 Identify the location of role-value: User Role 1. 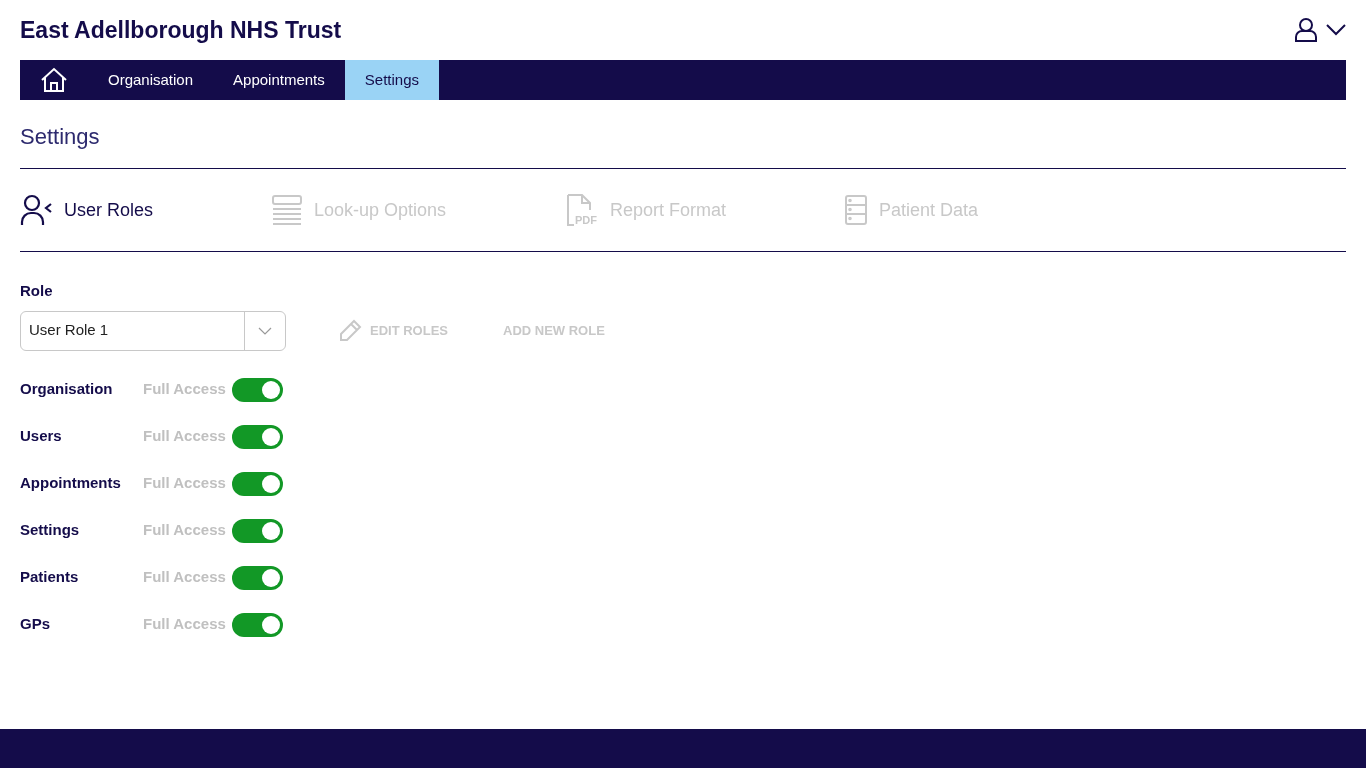
(69, 330).